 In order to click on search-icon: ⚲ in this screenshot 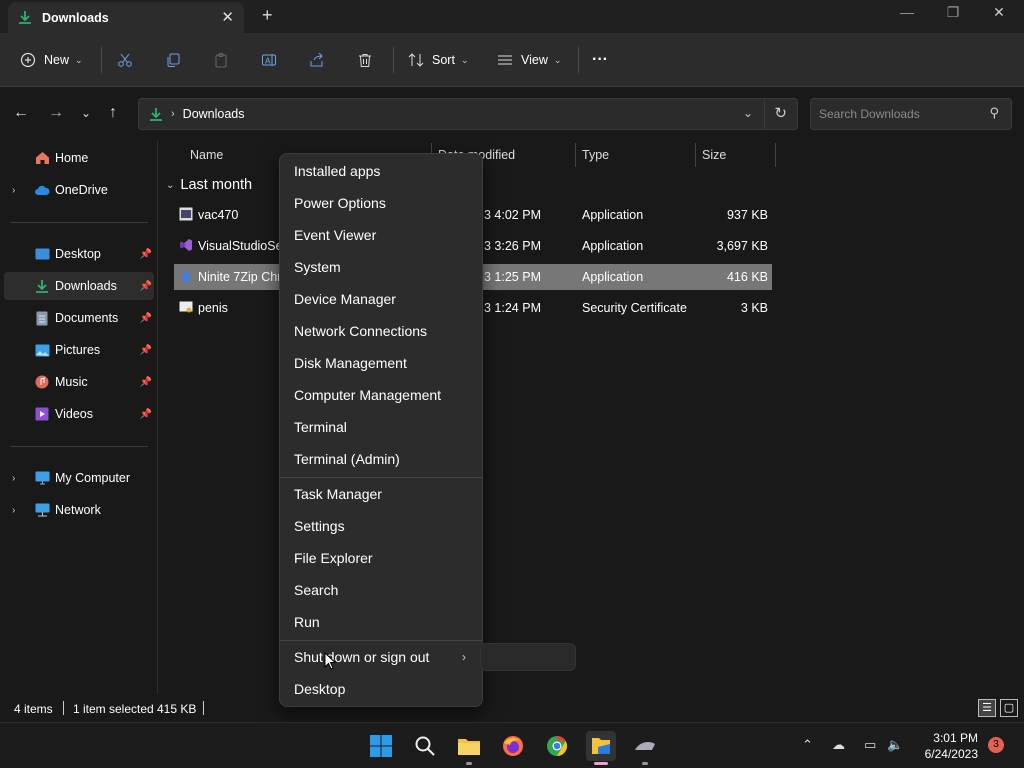, I will do `click(994, 113)`.